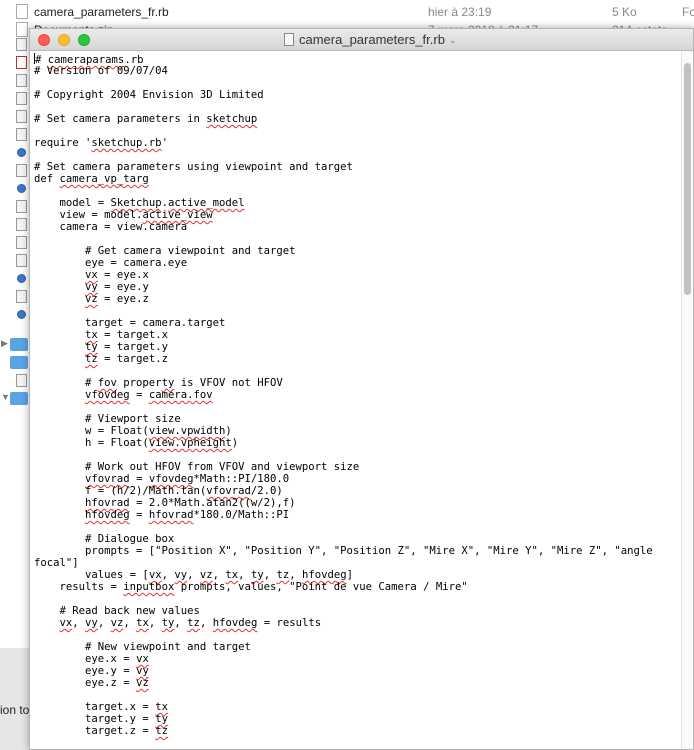 The width and height of the screenshot is (694, 750). What do you see at coordinates (104, 179) in the screenshot?
I see `spelling-error-word: camera_vp_targ` at bounding box center [104, 179].